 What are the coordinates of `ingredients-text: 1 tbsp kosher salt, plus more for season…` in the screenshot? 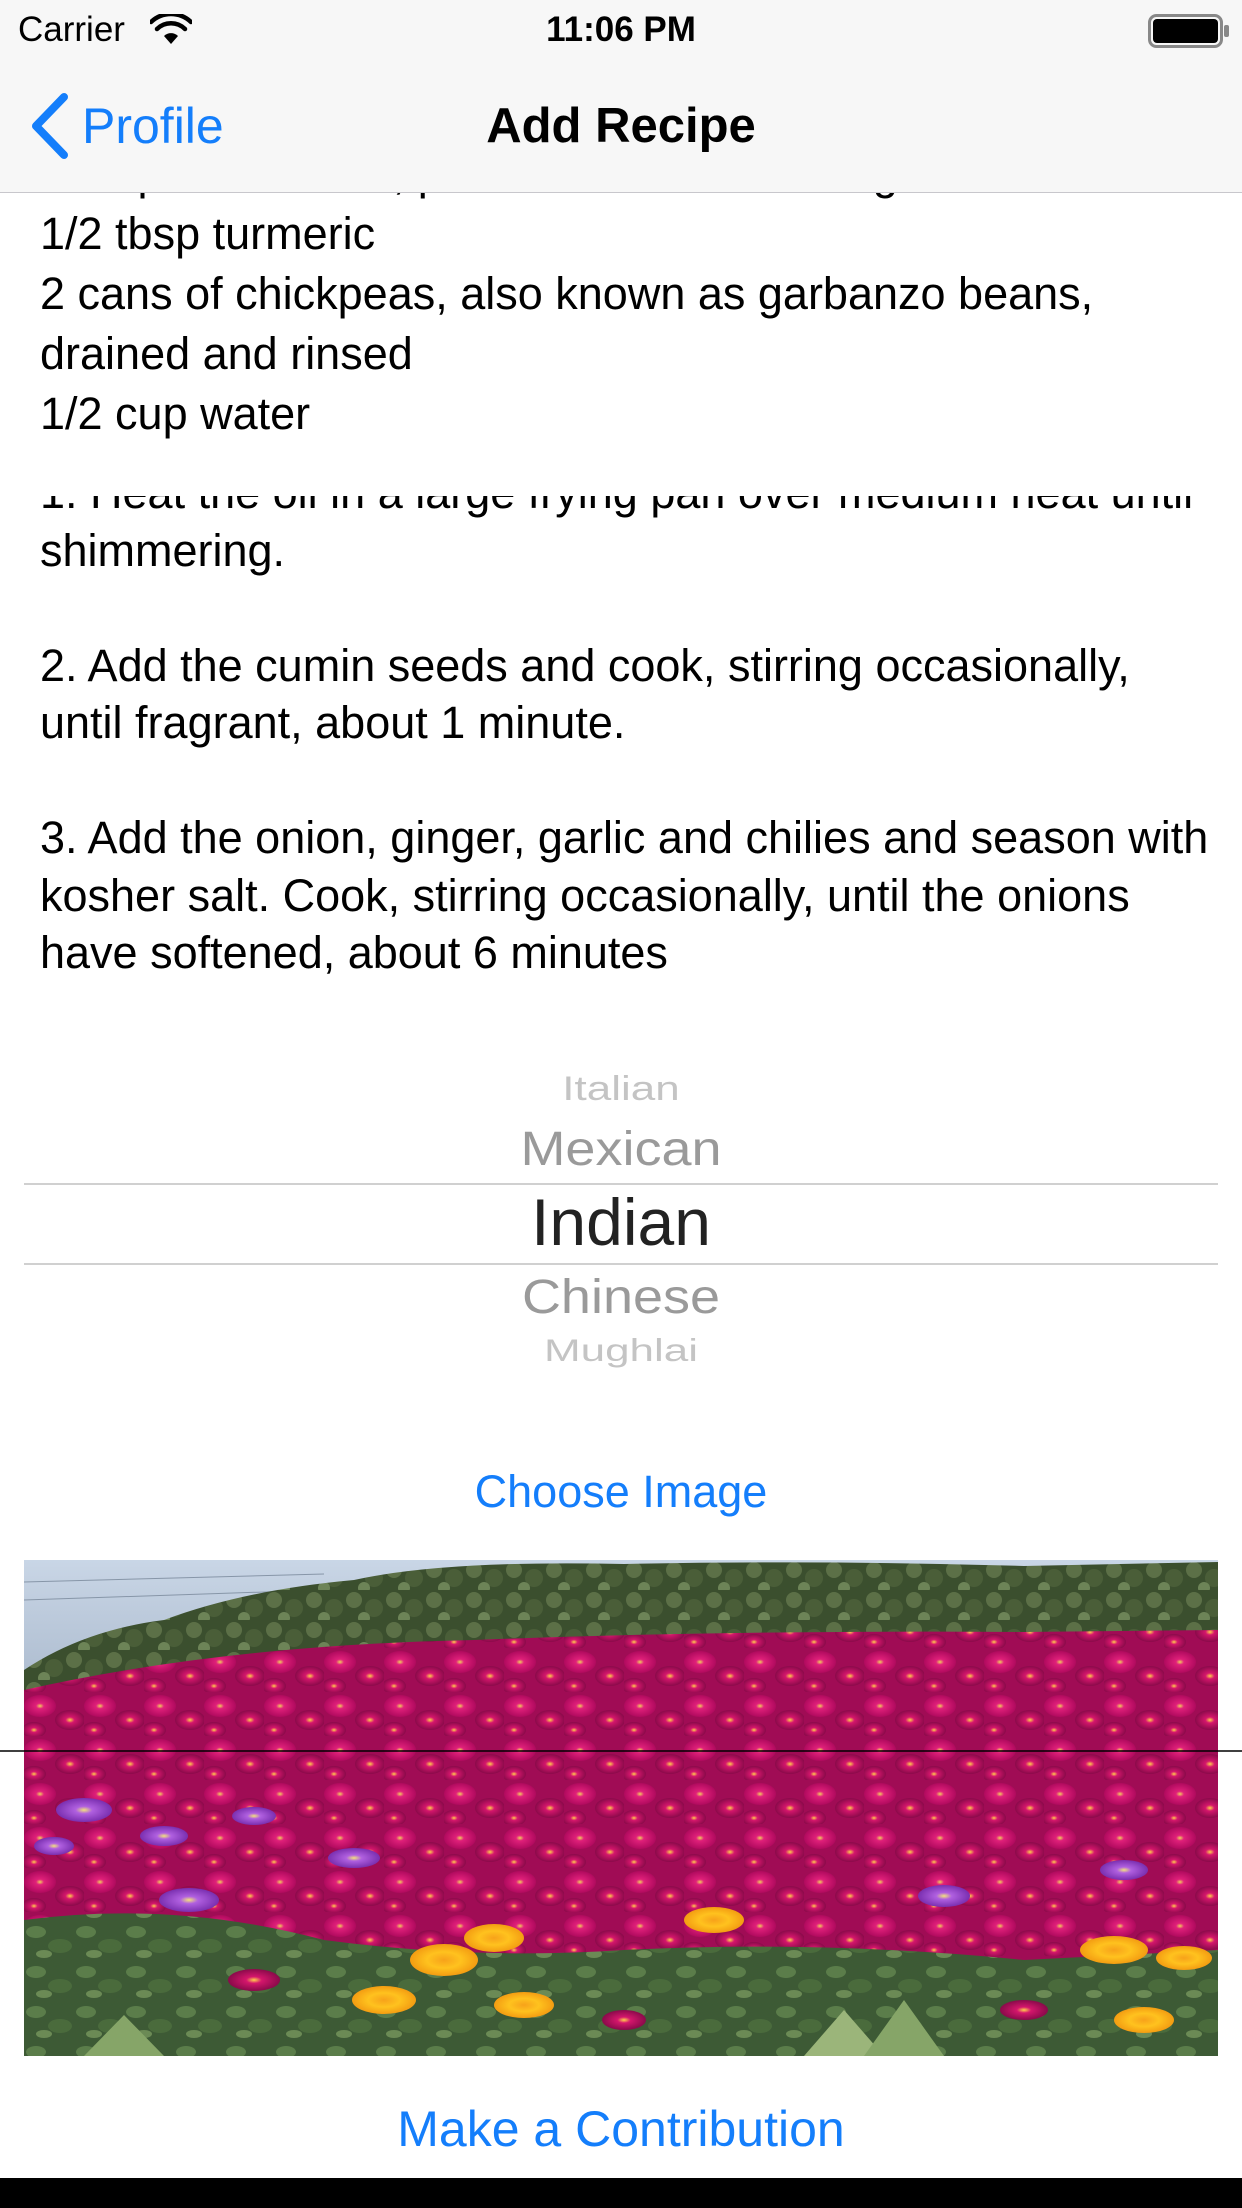 It's located at (567, 315).